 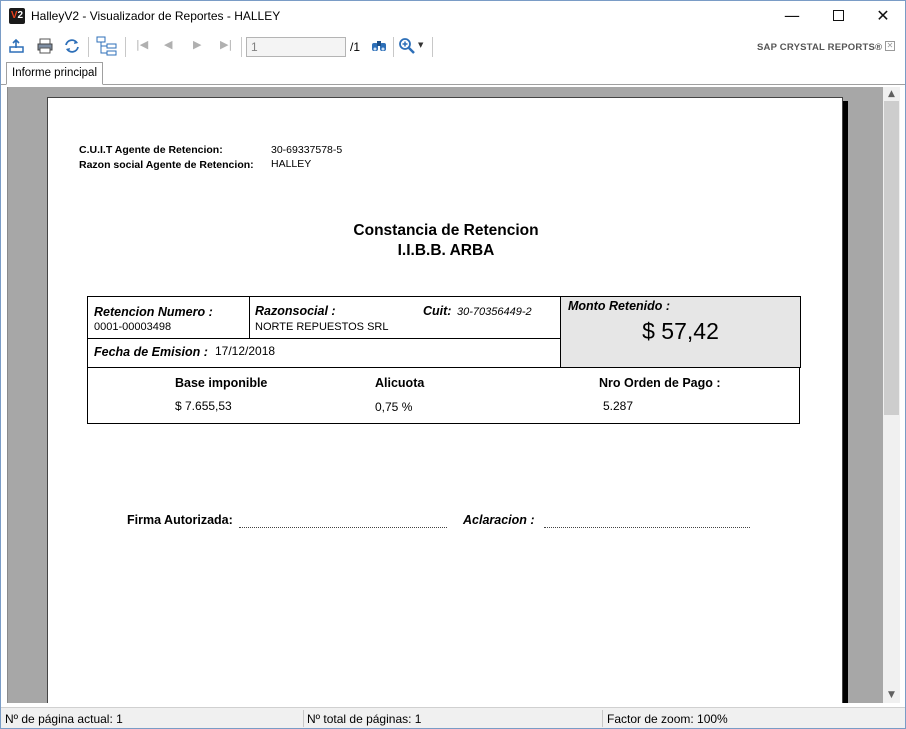 What do you see at coordinates (394, 407) in the screenshot?
I see `alicuota-value: 0,75 %` at bounding box center [394, 407].